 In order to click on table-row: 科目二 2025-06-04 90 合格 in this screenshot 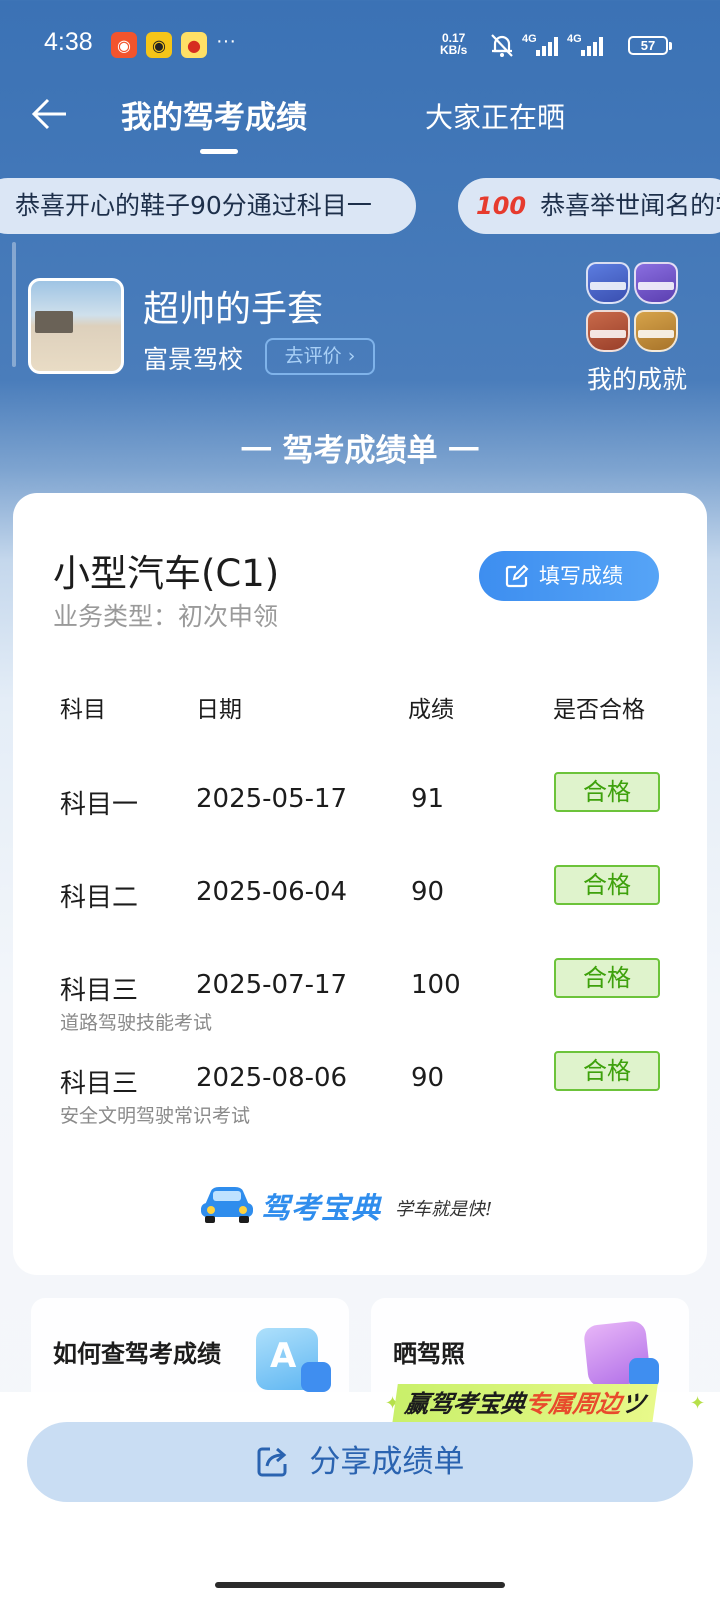, I will do `click(360, 911)`.